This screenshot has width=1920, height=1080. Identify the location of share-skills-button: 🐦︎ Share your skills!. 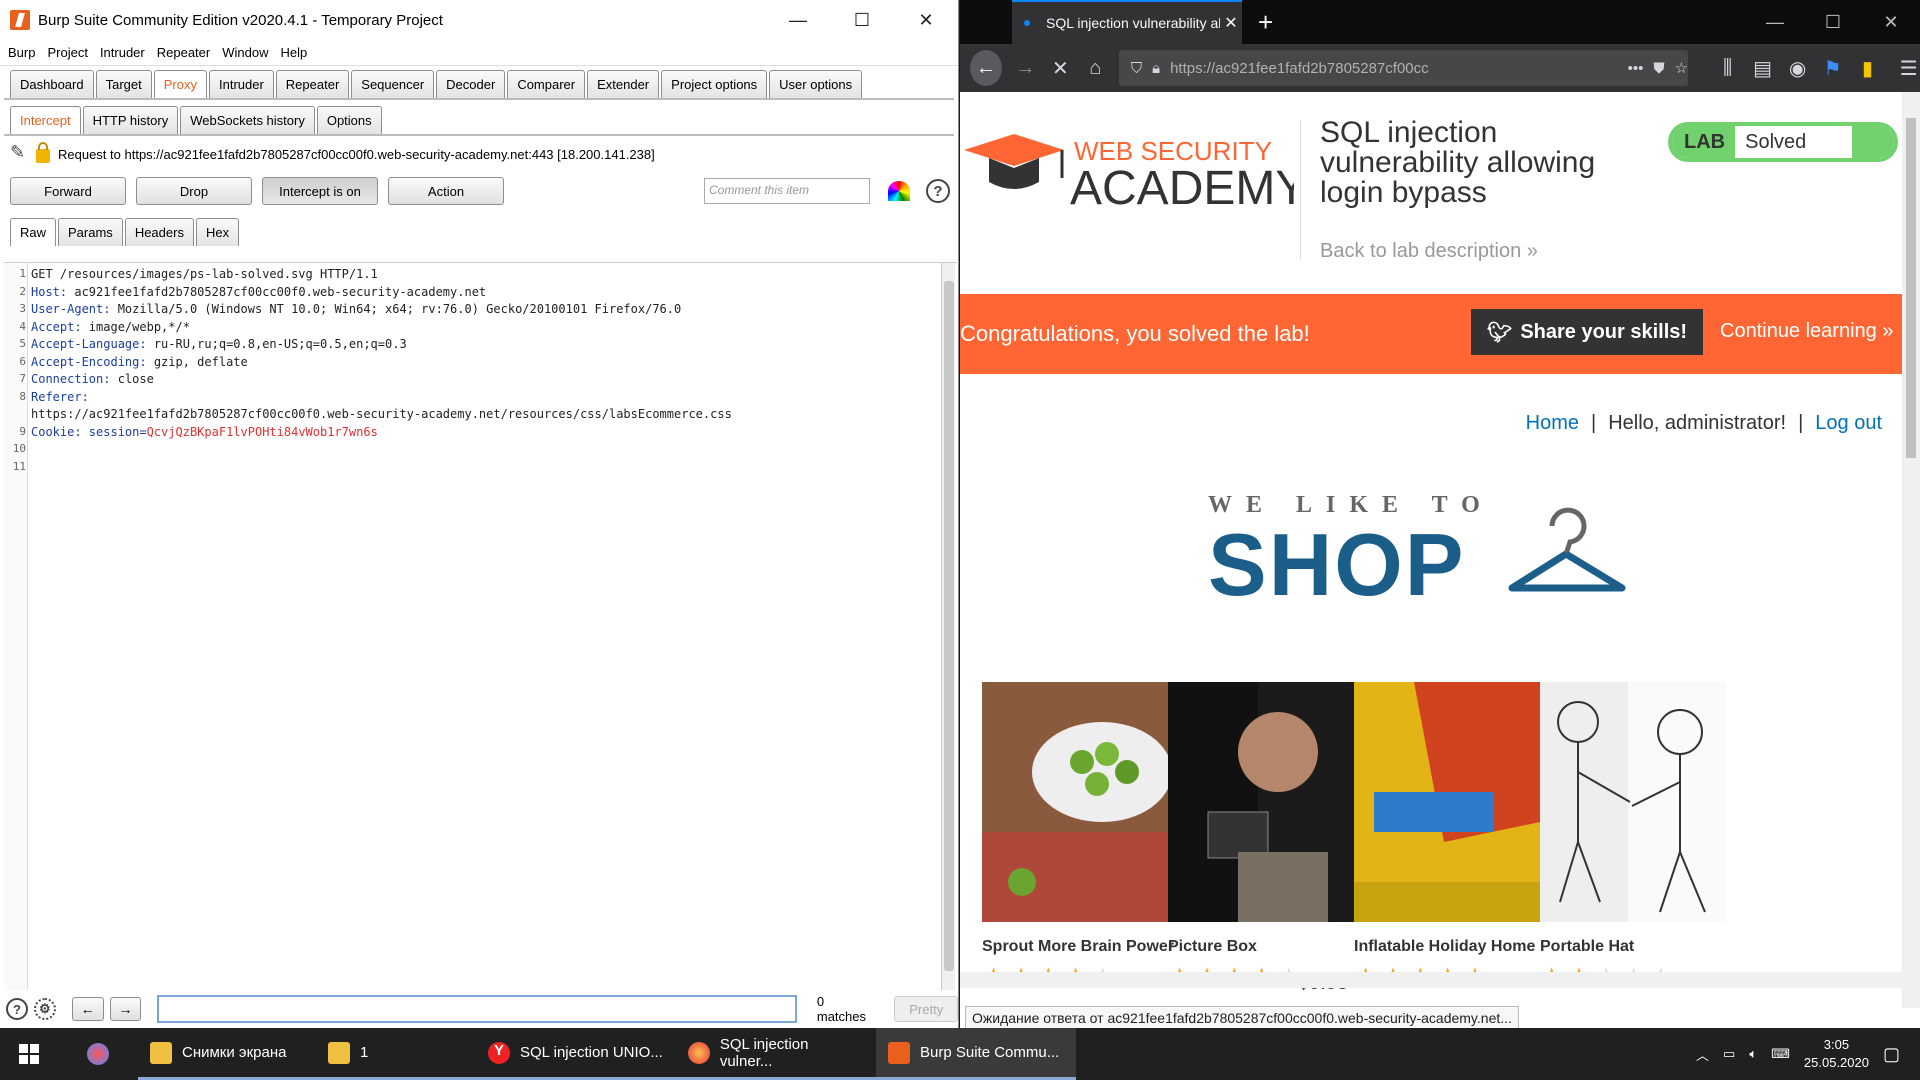
(1587, 332).